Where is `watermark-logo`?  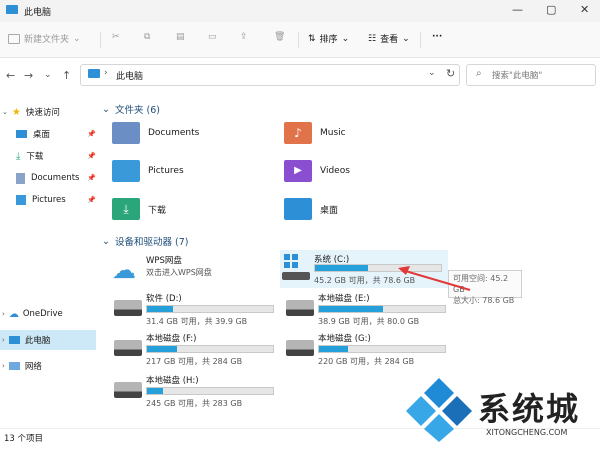
watermark-logo is located at coordinates (439, 410).